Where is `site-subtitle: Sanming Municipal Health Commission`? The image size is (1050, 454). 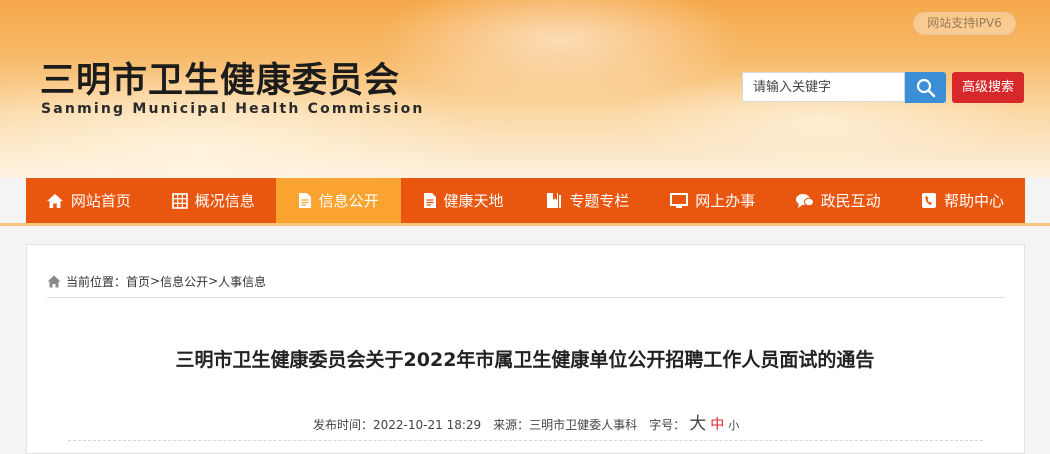 site-subtitle: Sanming Municipal Health Commission is located at coordinates (233, 109).